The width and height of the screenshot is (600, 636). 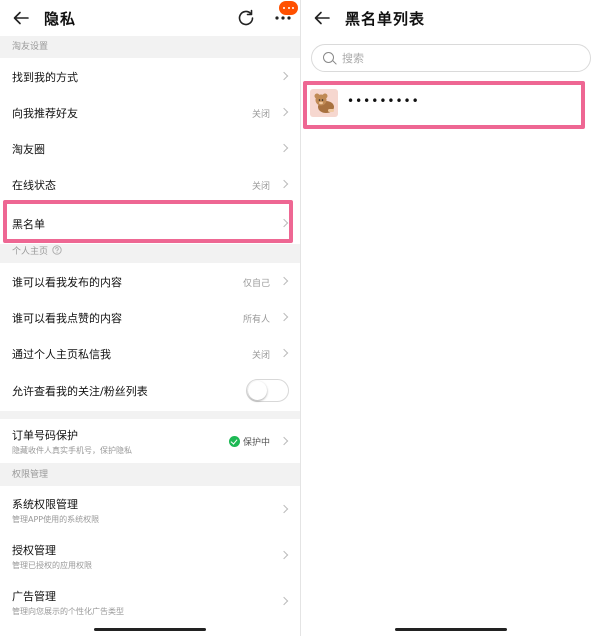 I want to click on row-label: 广告管理, so click(x=34, y=596).